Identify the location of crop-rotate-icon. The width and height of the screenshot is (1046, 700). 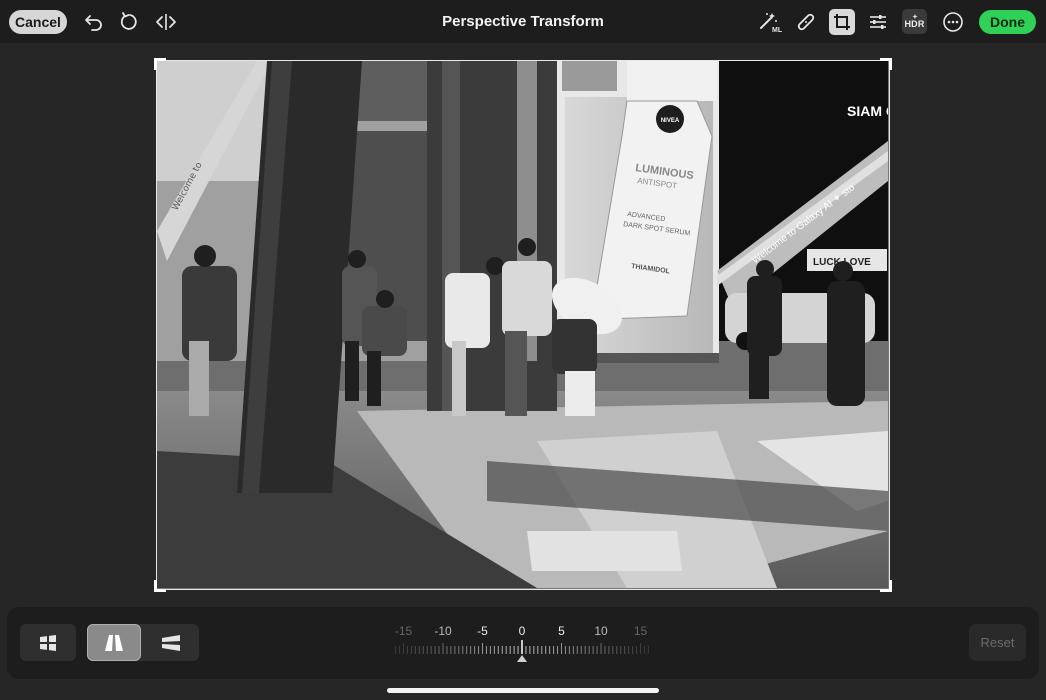
(842, 22).